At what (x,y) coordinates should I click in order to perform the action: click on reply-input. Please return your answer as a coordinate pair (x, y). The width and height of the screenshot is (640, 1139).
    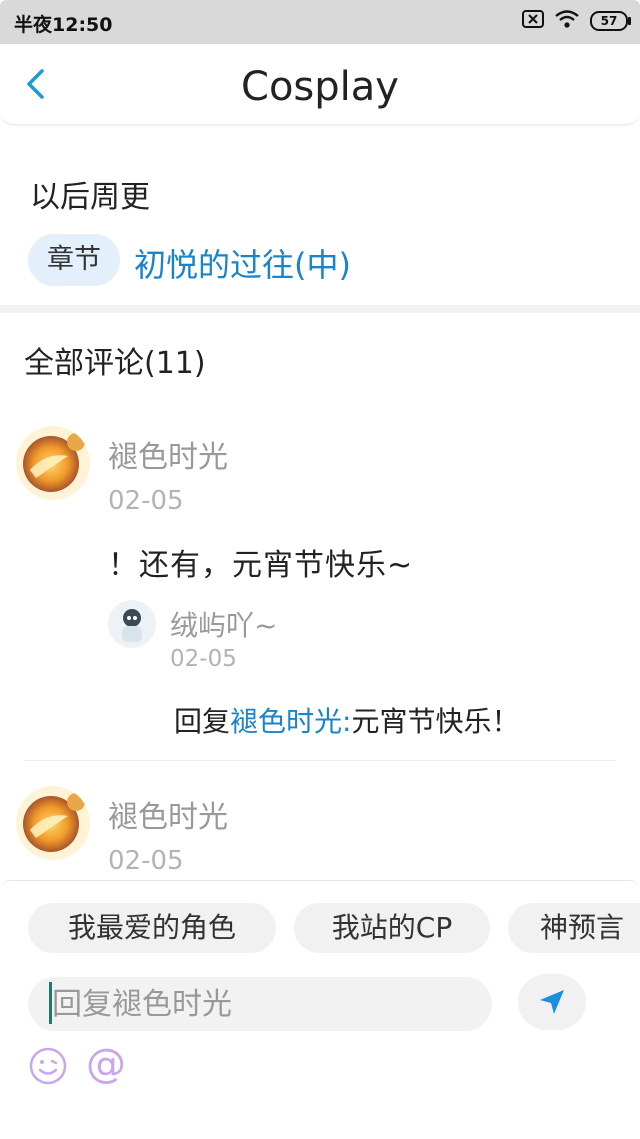
    Looking at the image, I should click on (260, 1004).